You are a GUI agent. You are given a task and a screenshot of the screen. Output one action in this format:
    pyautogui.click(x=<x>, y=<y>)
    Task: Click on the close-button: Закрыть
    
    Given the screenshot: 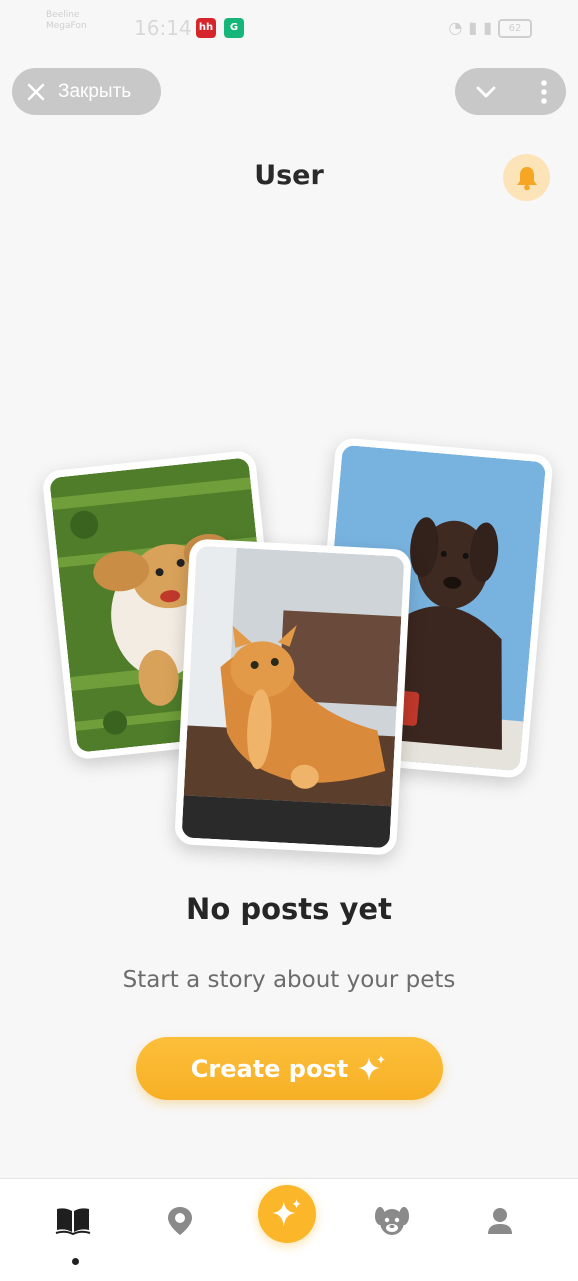 What is the action you would take?
    pyautogui.click(x=86, y=91)
    